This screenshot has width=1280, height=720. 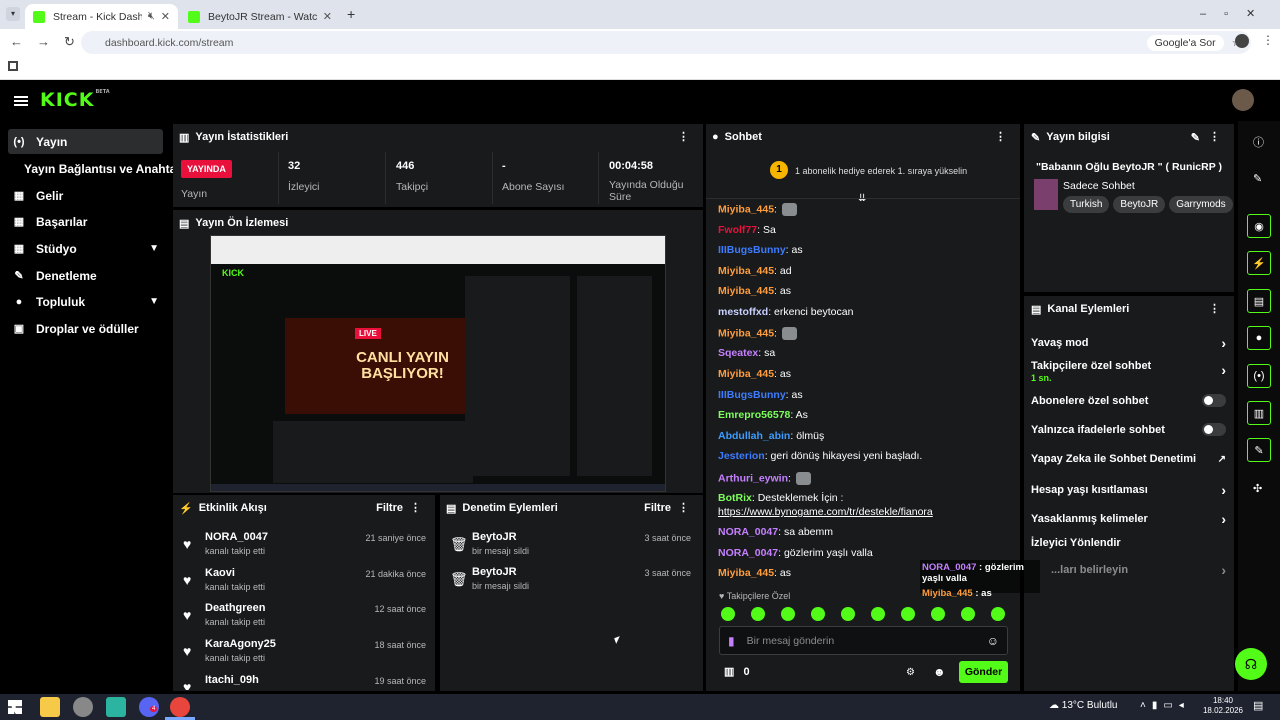 What do you see at coordinates (743, 312) in the screenshot?
I see `chat-username: mestoffxd` at bounding box center [743, 312].